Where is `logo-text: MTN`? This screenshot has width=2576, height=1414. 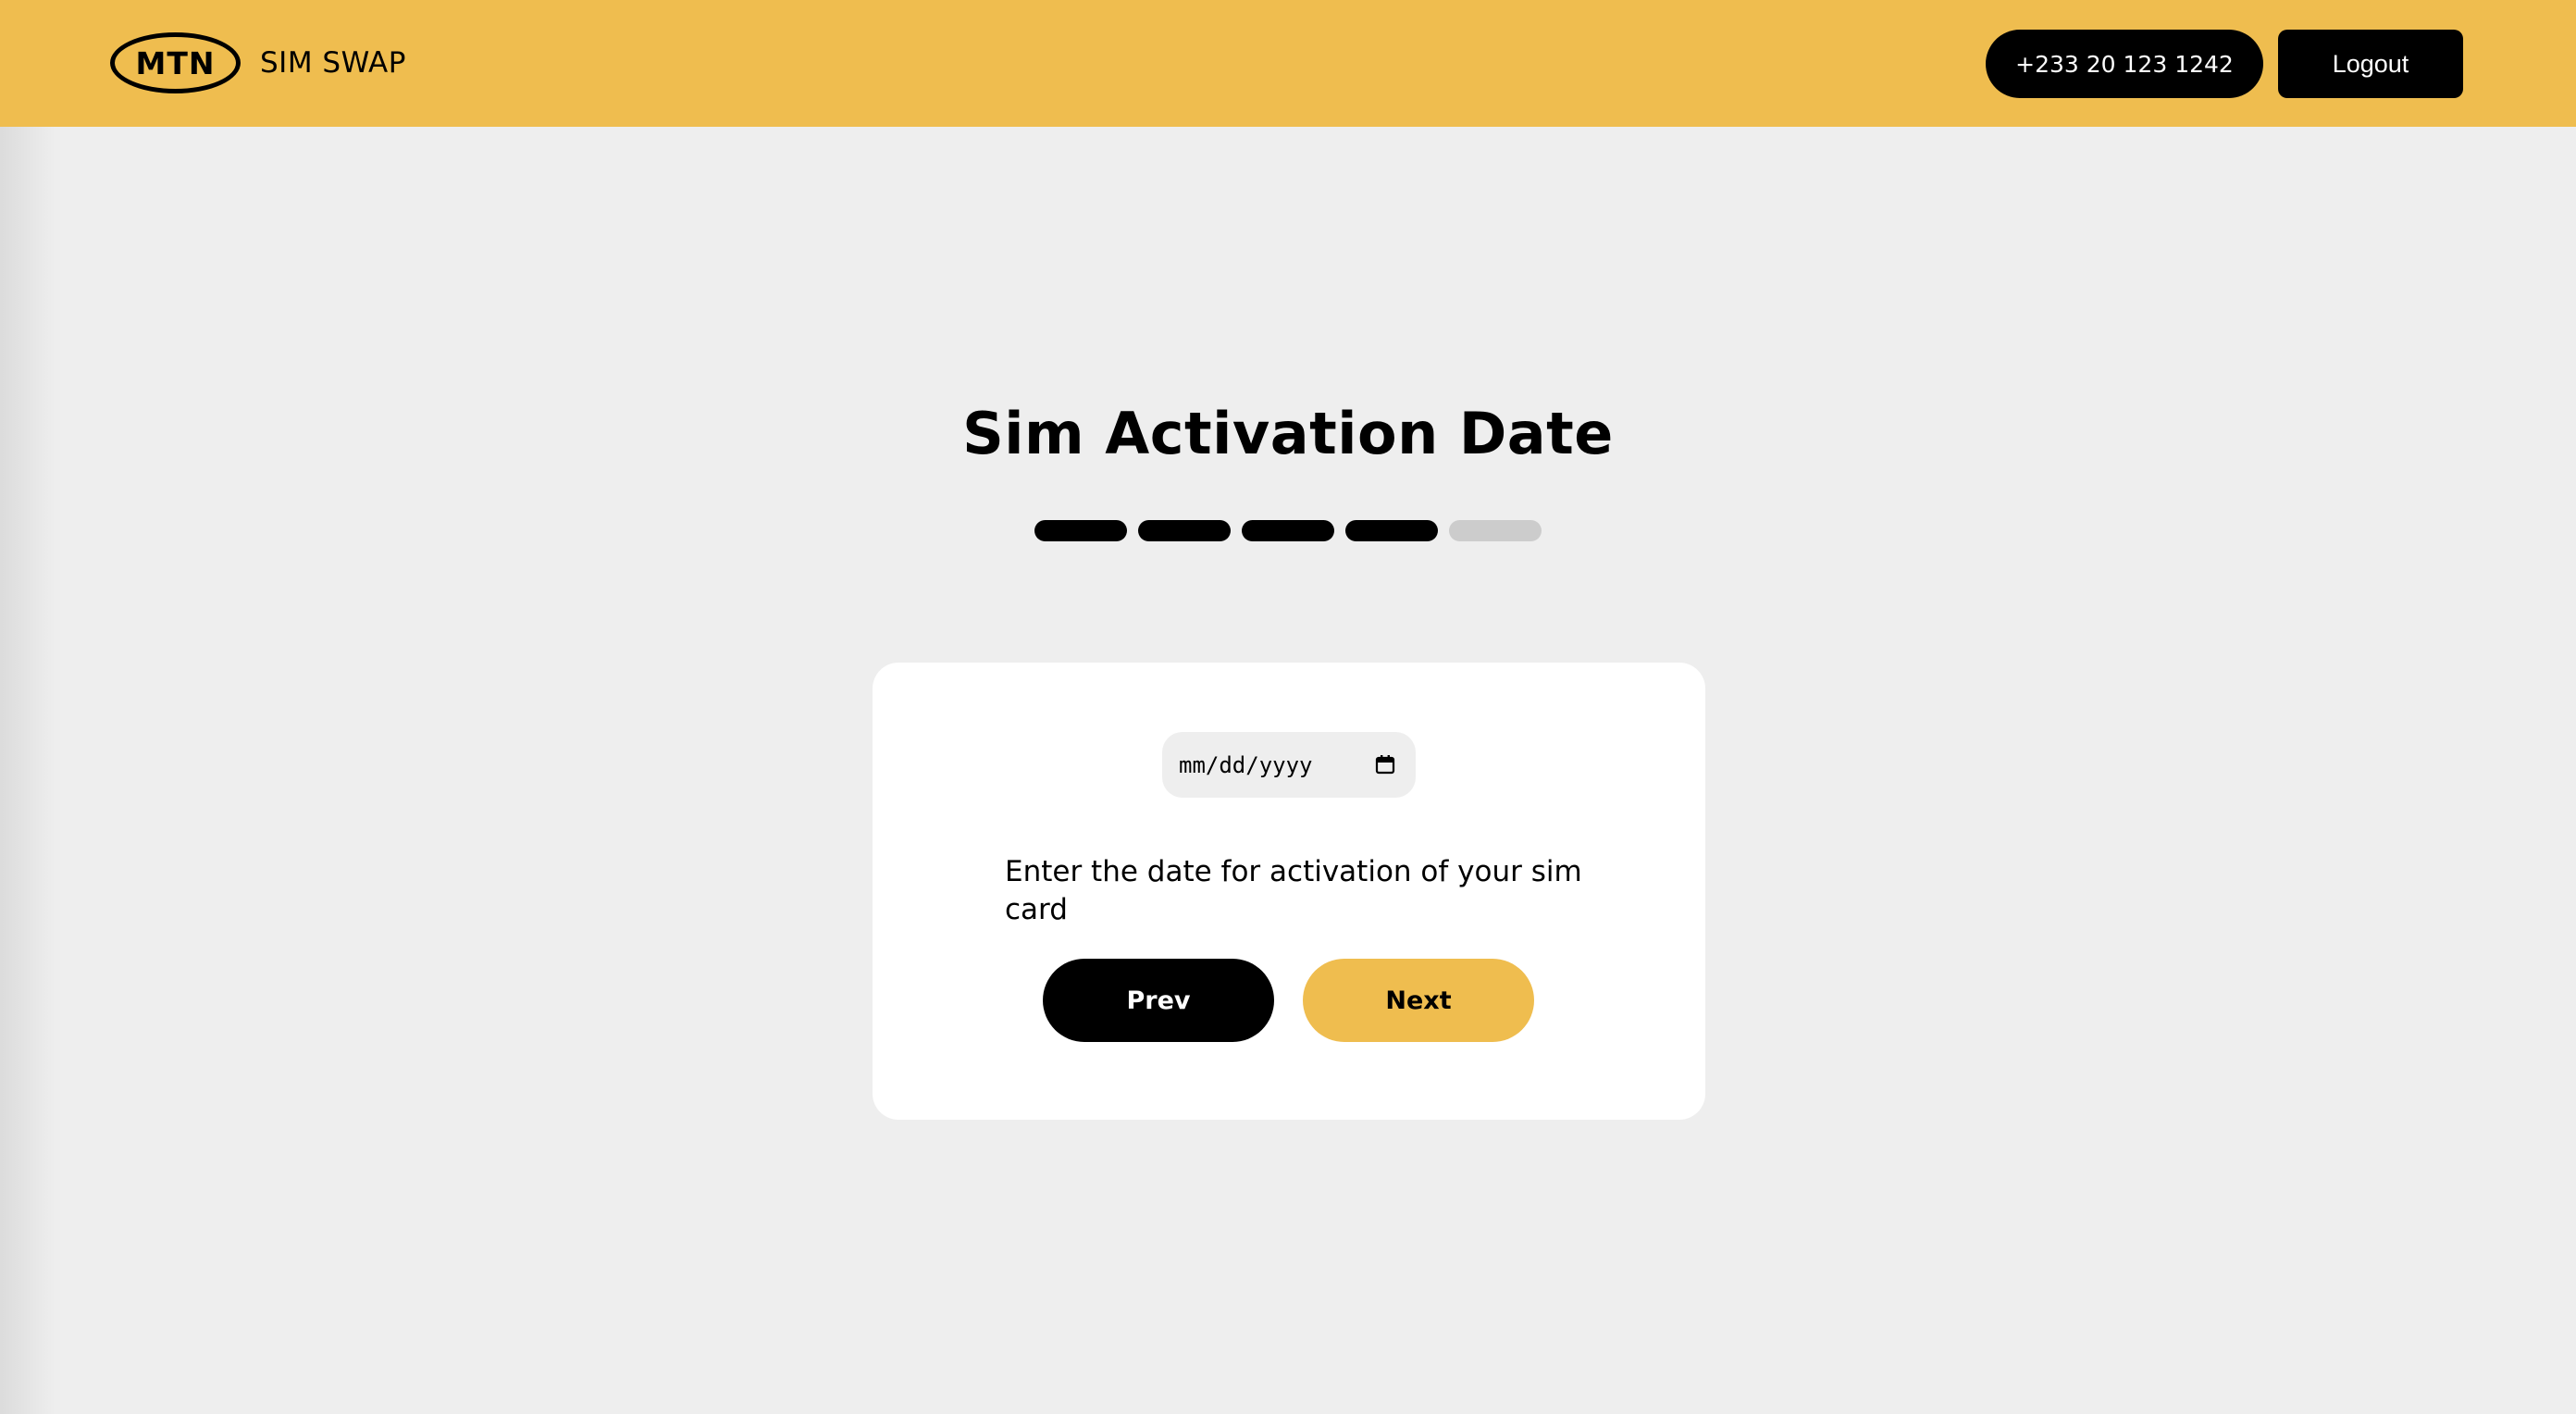
logo-text: MTN is located at coordinates (176, 62).